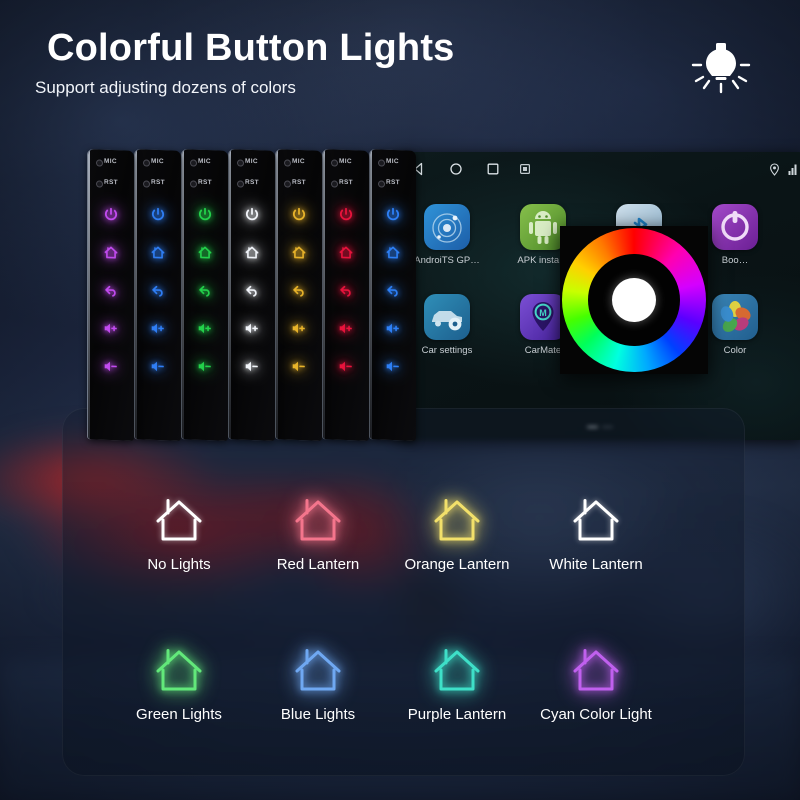 This screenshot has height=800, width=800. Describe the element at coordinates (318, 714) in the screenshot. I see `legend-label: Blue Lights` at that location.